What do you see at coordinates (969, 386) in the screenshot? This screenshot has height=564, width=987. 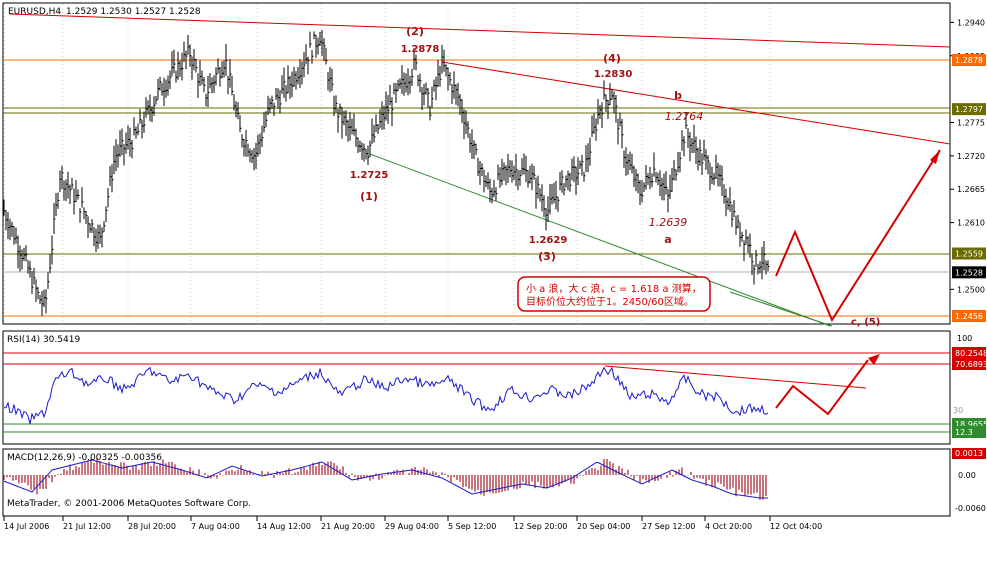 I see `rsi-axis: 1003080.254870.689318.965512.3` at bounding box center [969, 386].